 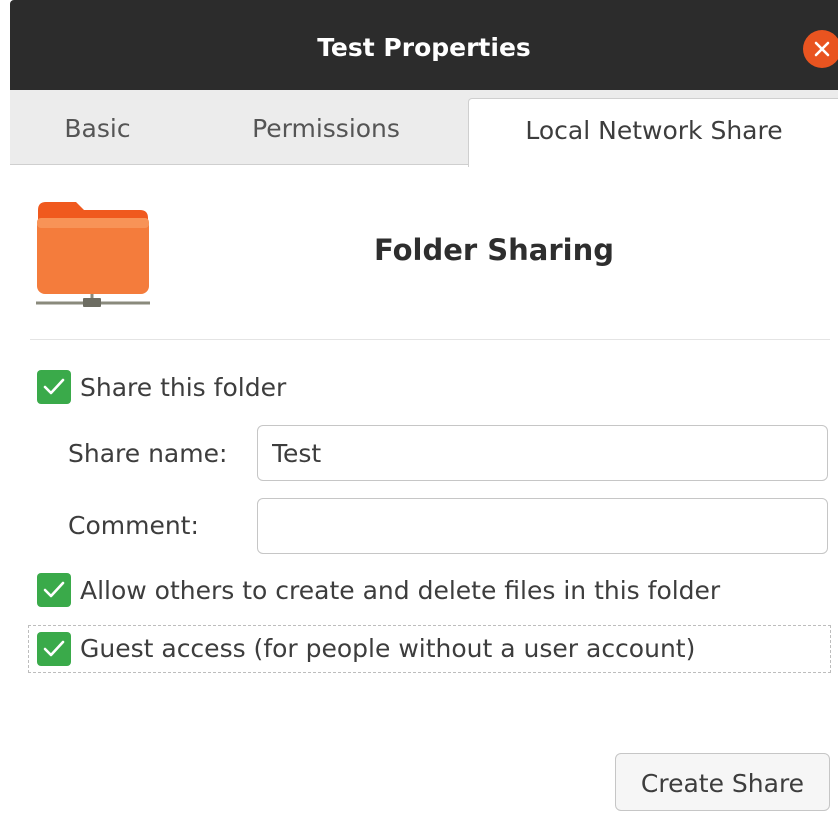 What do you see at coordinates (722, 782) in the screenshot?
I see `create-share-button: Create Share` at bounding box center [722, 782].